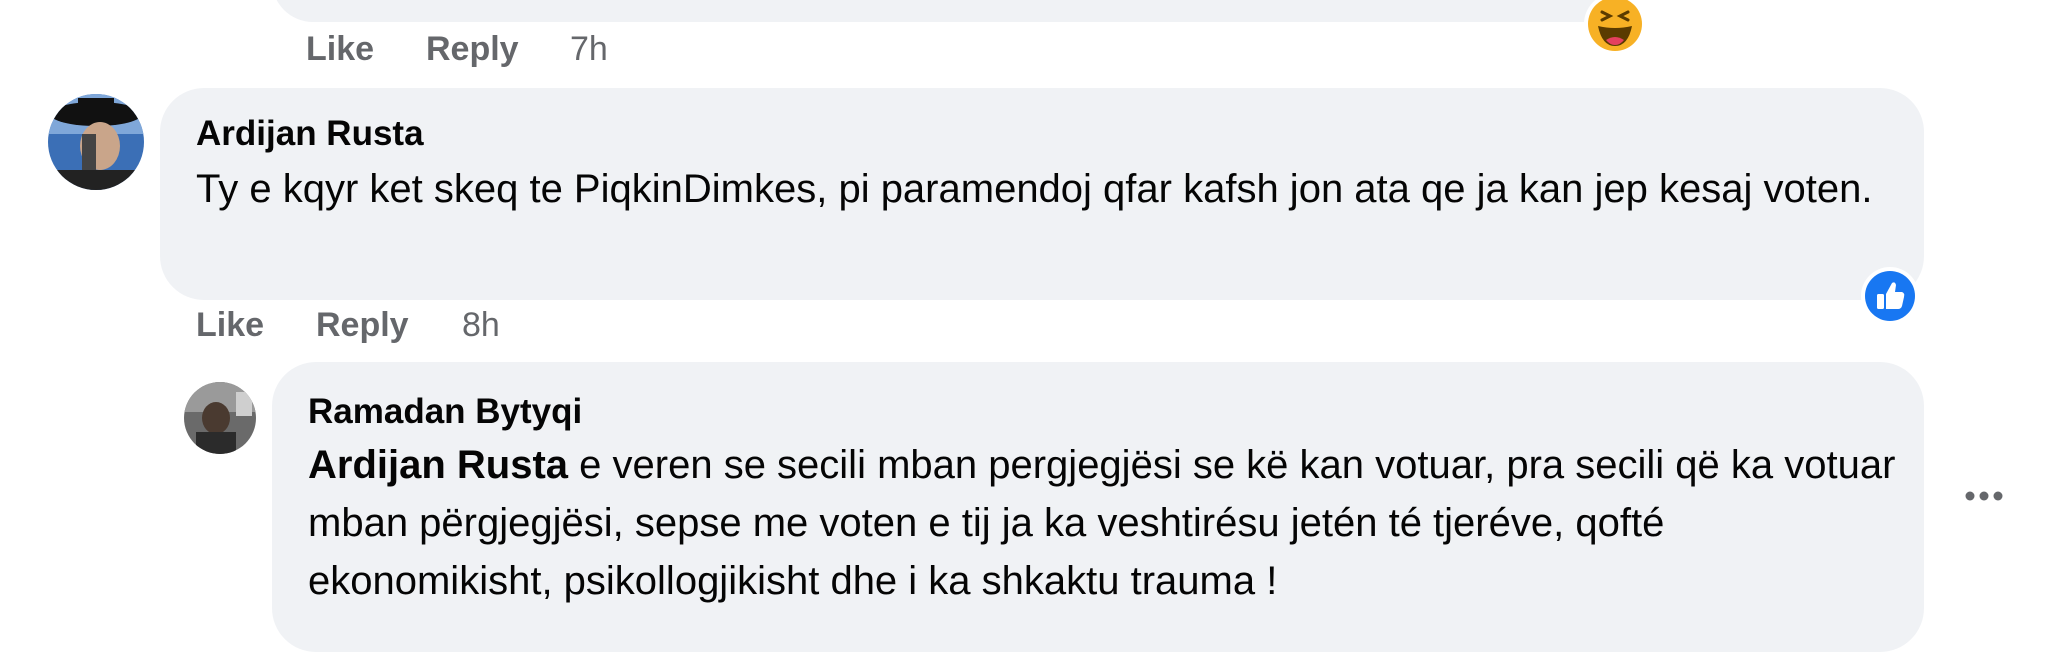  Describe the element at coordinates (1890, 296) in the screenshot. I see `like-reaction-icon` at that location.